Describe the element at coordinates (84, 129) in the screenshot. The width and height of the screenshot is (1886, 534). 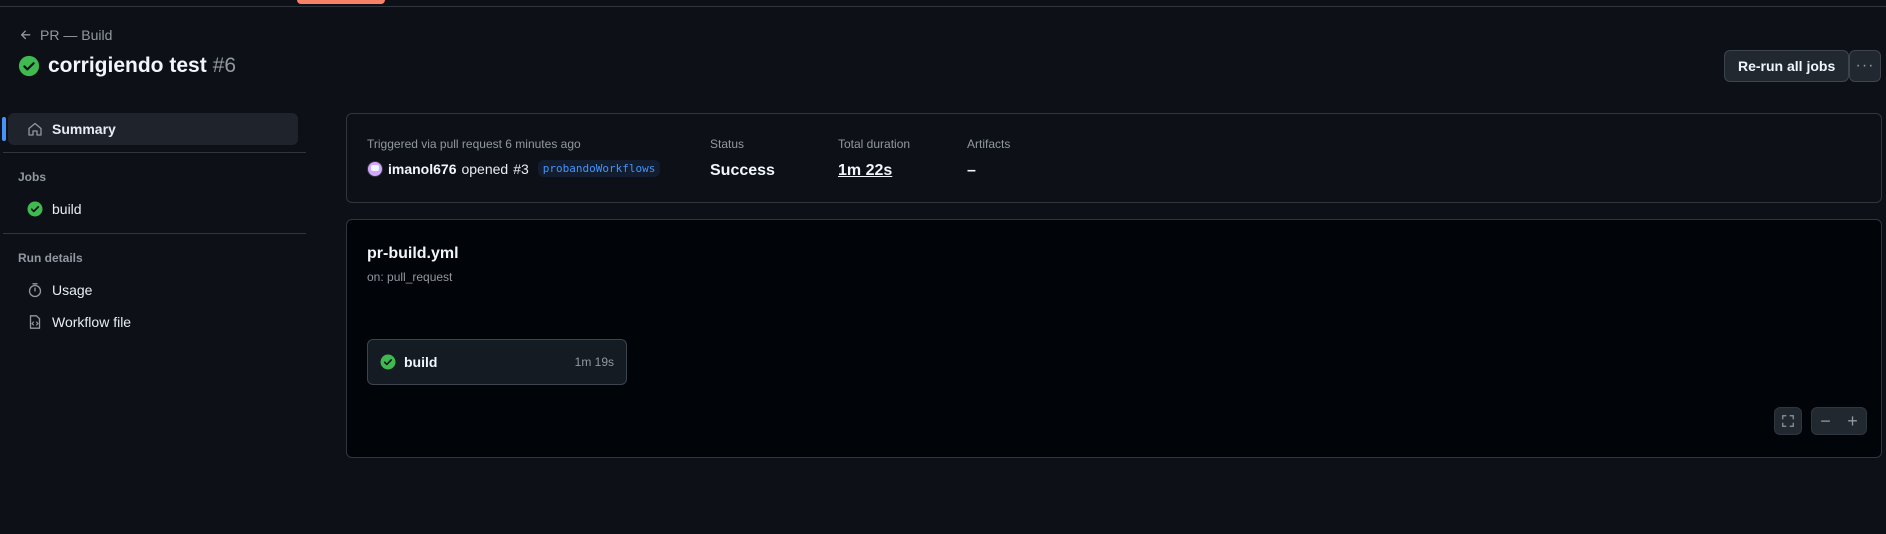
I see `sidebar-item-label: Summary` at that location.